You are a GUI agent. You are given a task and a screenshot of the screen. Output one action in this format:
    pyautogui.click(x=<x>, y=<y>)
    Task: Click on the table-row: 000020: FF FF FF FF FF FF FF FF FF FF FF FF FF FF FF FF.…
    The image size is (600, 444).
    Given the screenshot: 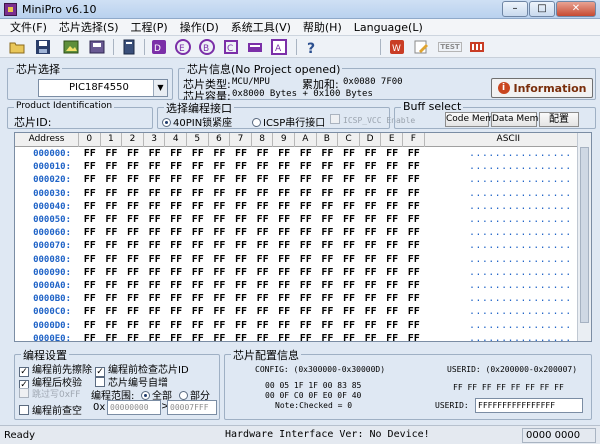 What is the action you would take?
    pyautogui.click(x=303, y=180)
    